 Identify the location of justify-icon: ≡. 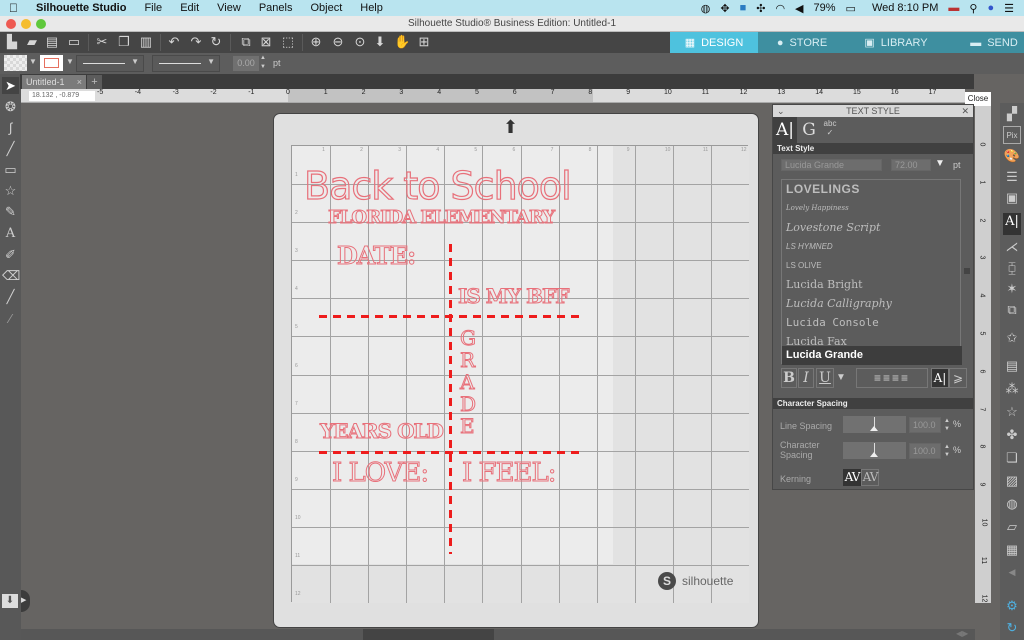
(905, 378).